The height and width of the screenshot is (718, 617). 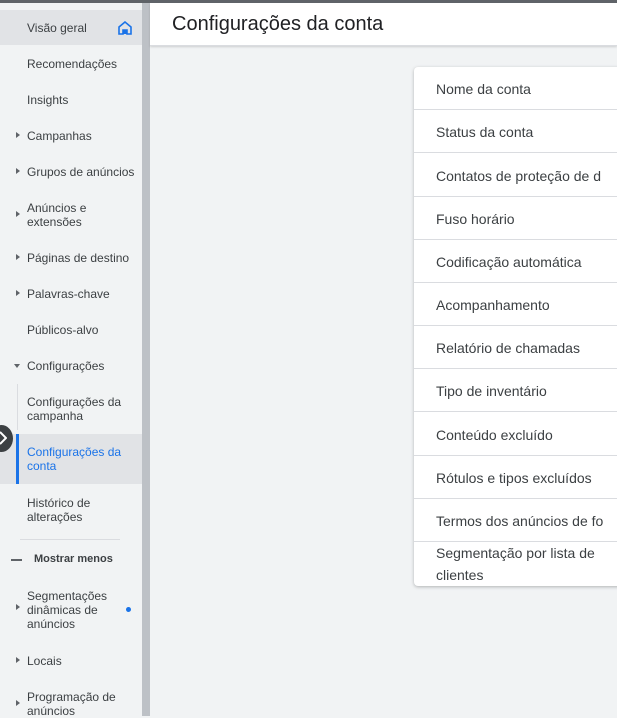 I want to click on sidebar-item-audiences: Públicos-alvo, so click(x=71, y=330).